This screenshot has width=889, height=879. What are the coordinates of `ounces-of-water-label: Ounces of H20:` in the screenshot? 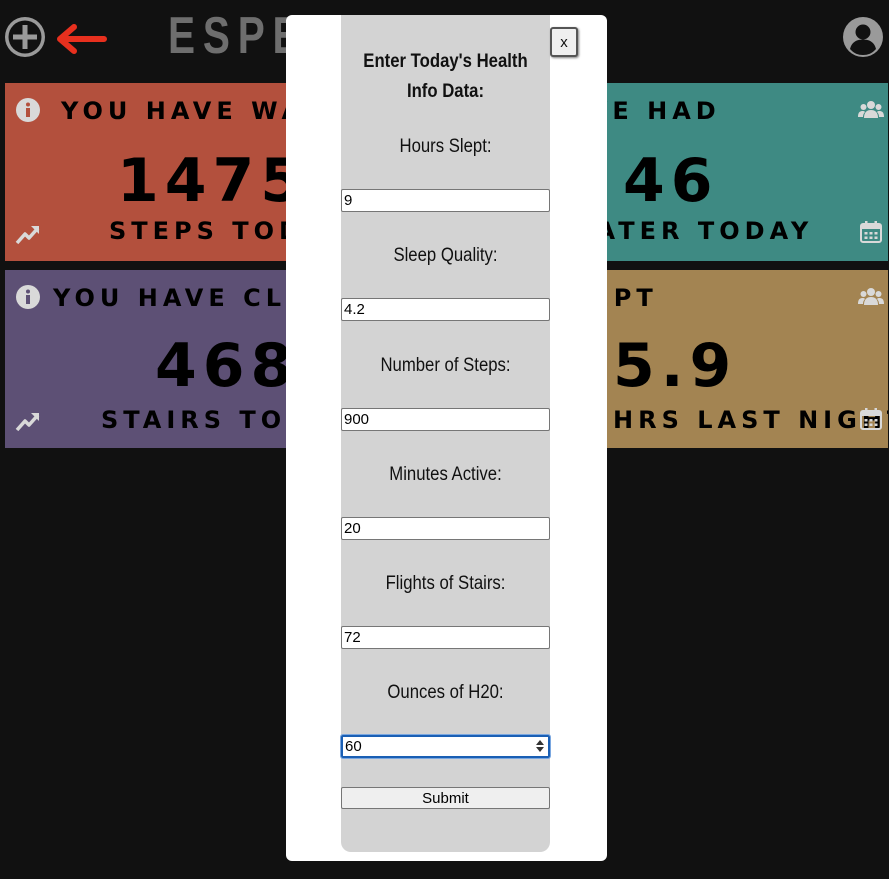 It's located at (445, 692).